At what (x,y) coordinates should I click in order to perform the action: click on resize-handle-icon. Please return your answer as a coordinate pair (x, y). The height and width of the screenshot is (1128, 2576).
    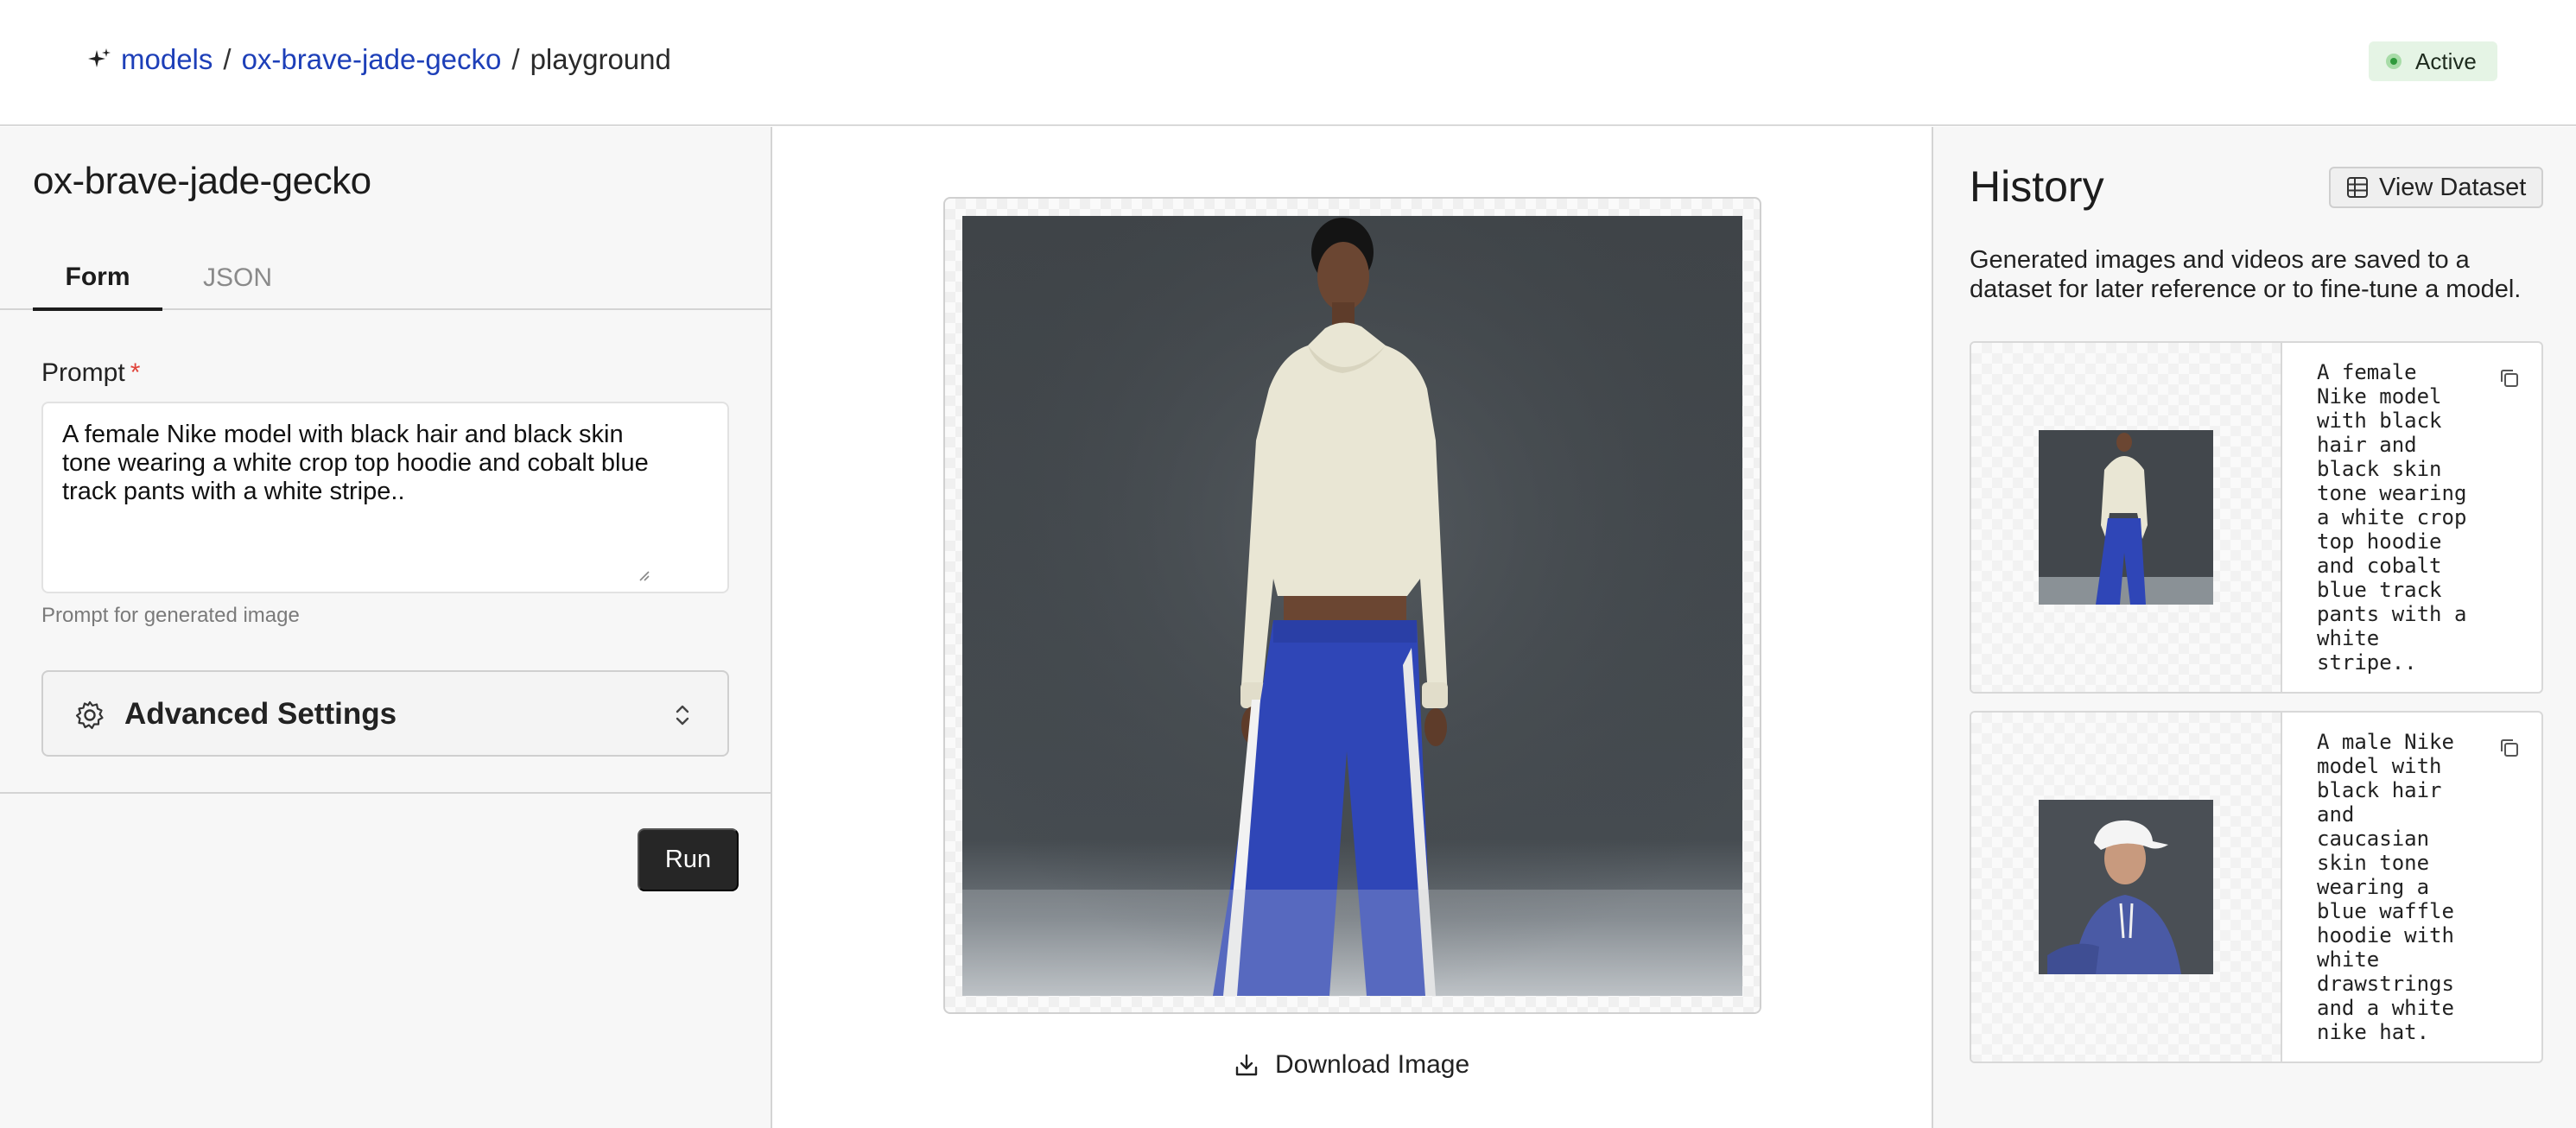
    Looking at the image, I should click on (643, 574).